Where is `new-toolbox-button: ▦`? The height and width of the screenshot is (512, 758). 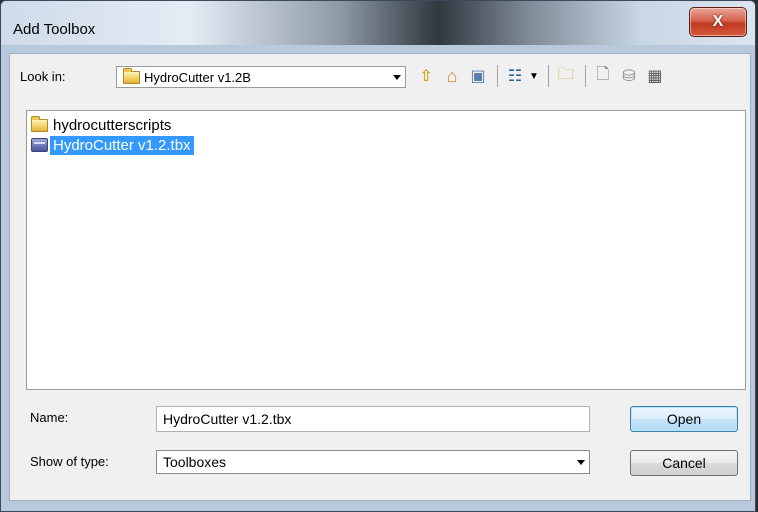
new-toolbox-button: ▦ is located at coordinates (655, 76).